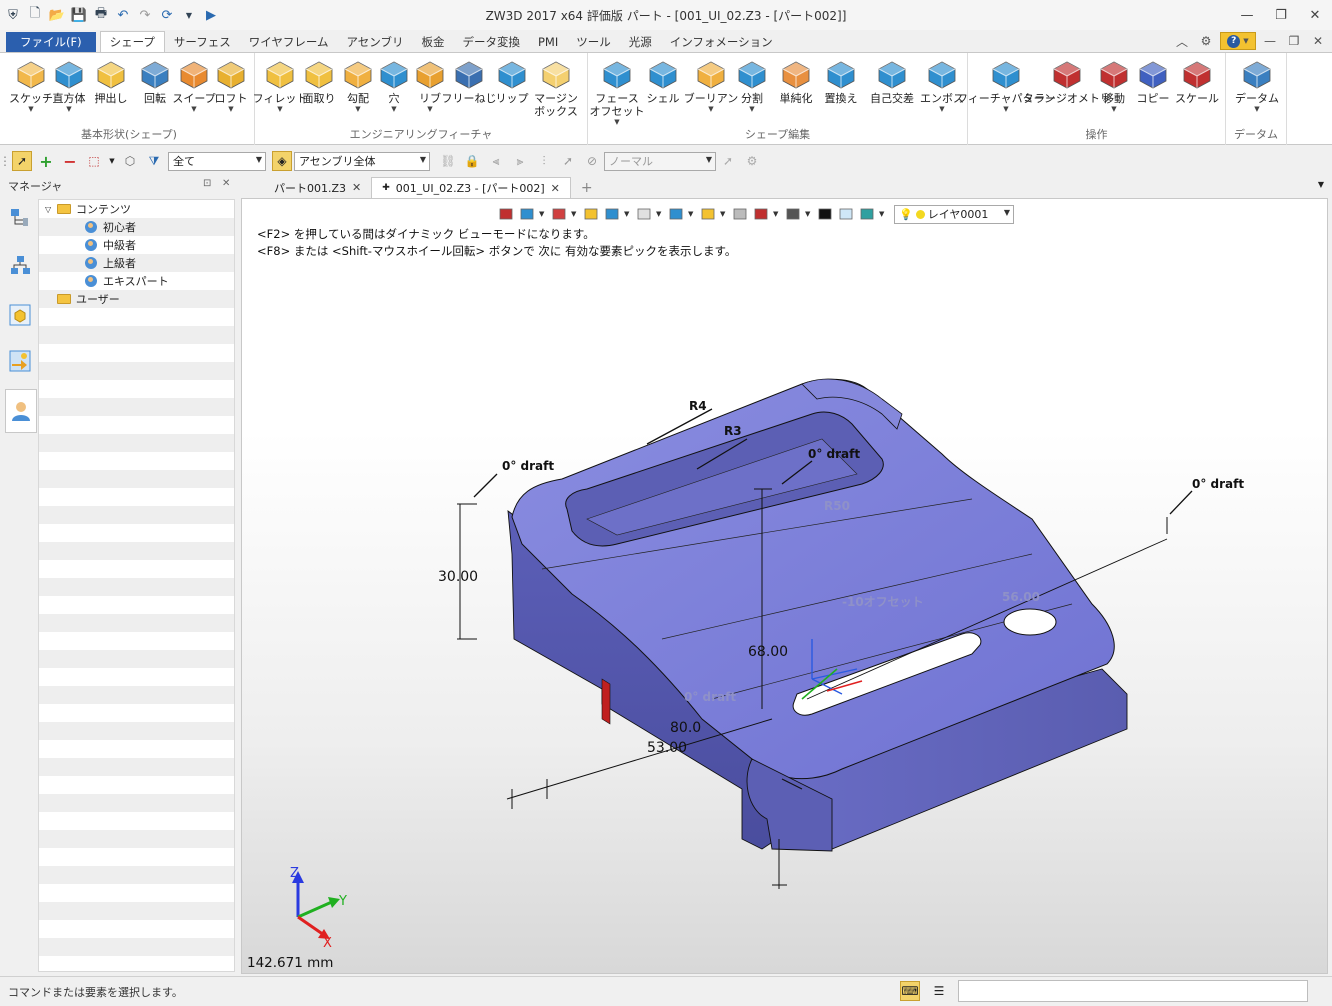 This screenshot has width=1332, height=1006. I want to click on doc-tab-1: ✚ 001_UI_02.Z3 - [パート002] ✕, so click(471, 187).